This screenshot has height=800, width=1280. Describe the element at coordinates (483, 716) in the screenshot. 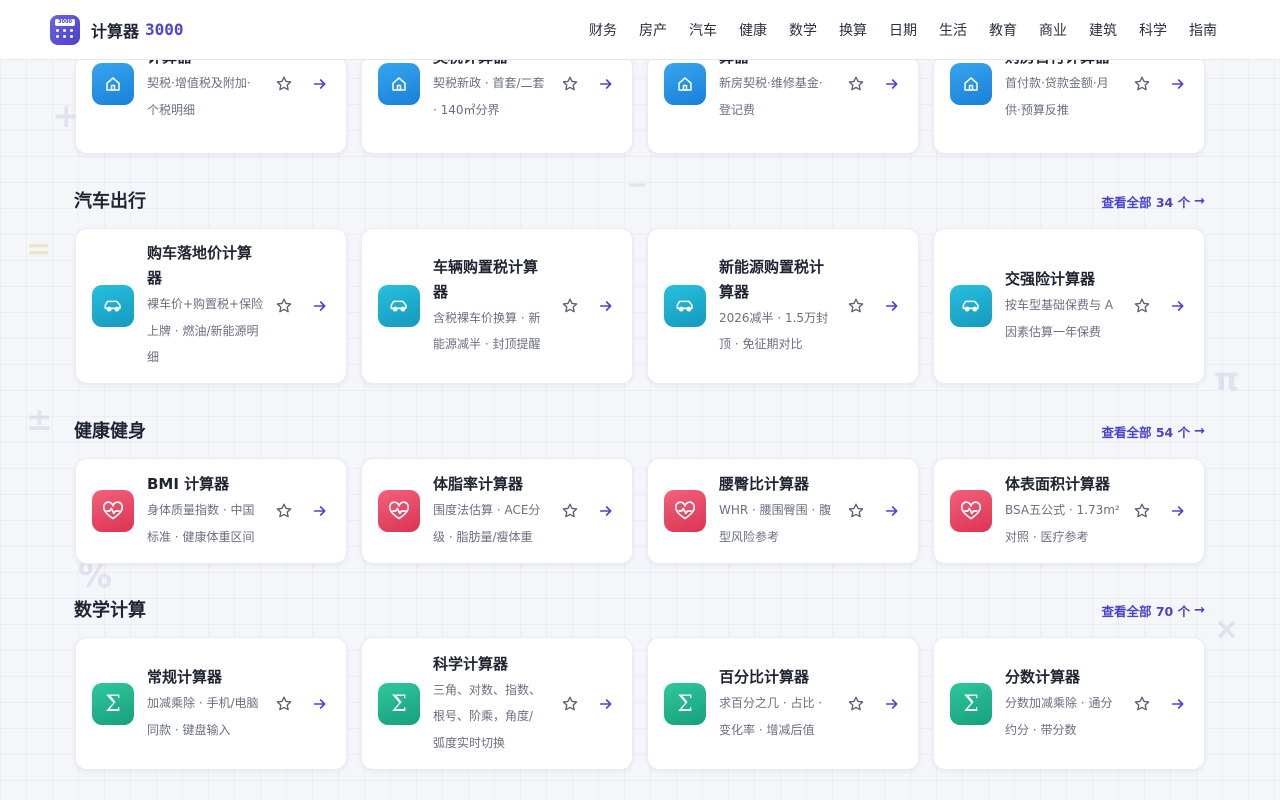

I see `card-description: 根号、阶乘，角度/` at that location.